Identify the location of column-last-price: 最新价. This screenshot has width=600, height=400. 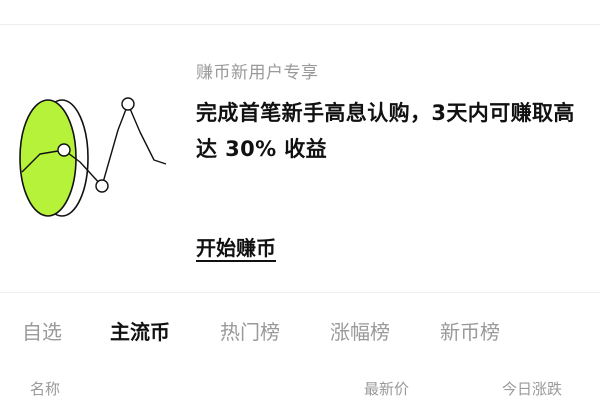
(386, 388).